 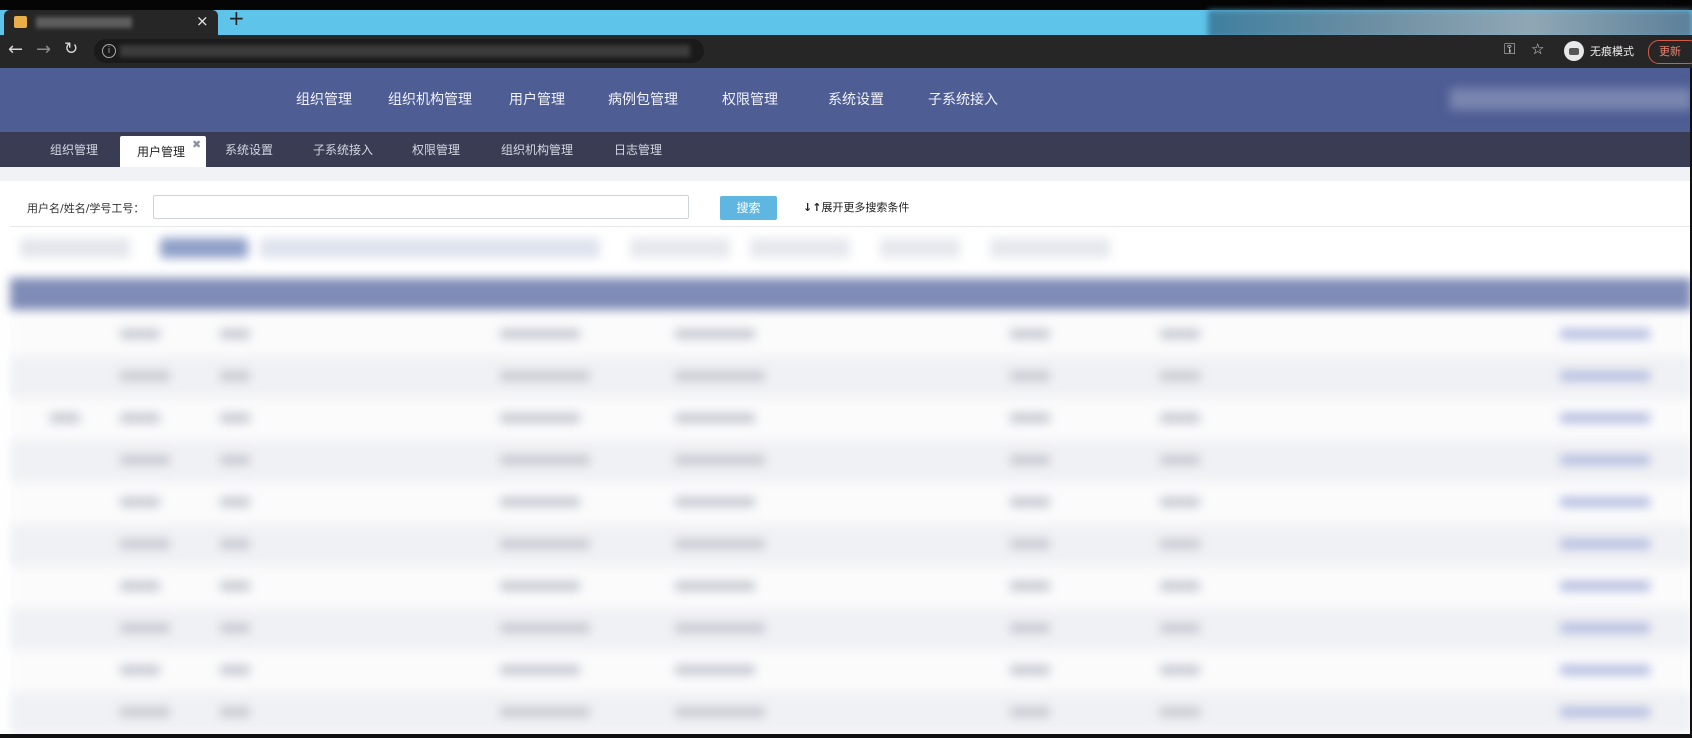 I want to click on nav-permission: 权限管理, so click(x=750, y=100).